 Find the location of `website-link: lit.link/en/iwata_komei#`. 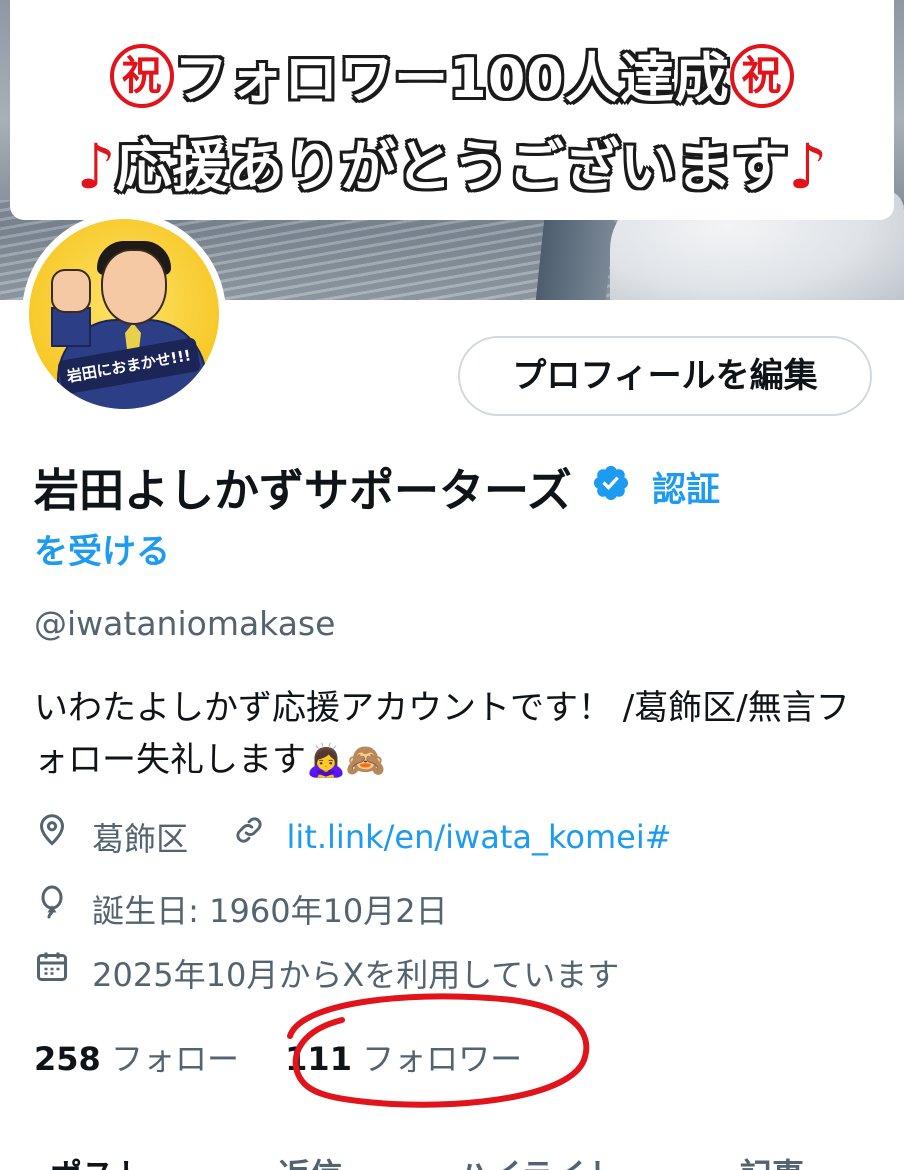

website-link: lit.link/en/iwata_komei# is located at coordinates (479, 837).